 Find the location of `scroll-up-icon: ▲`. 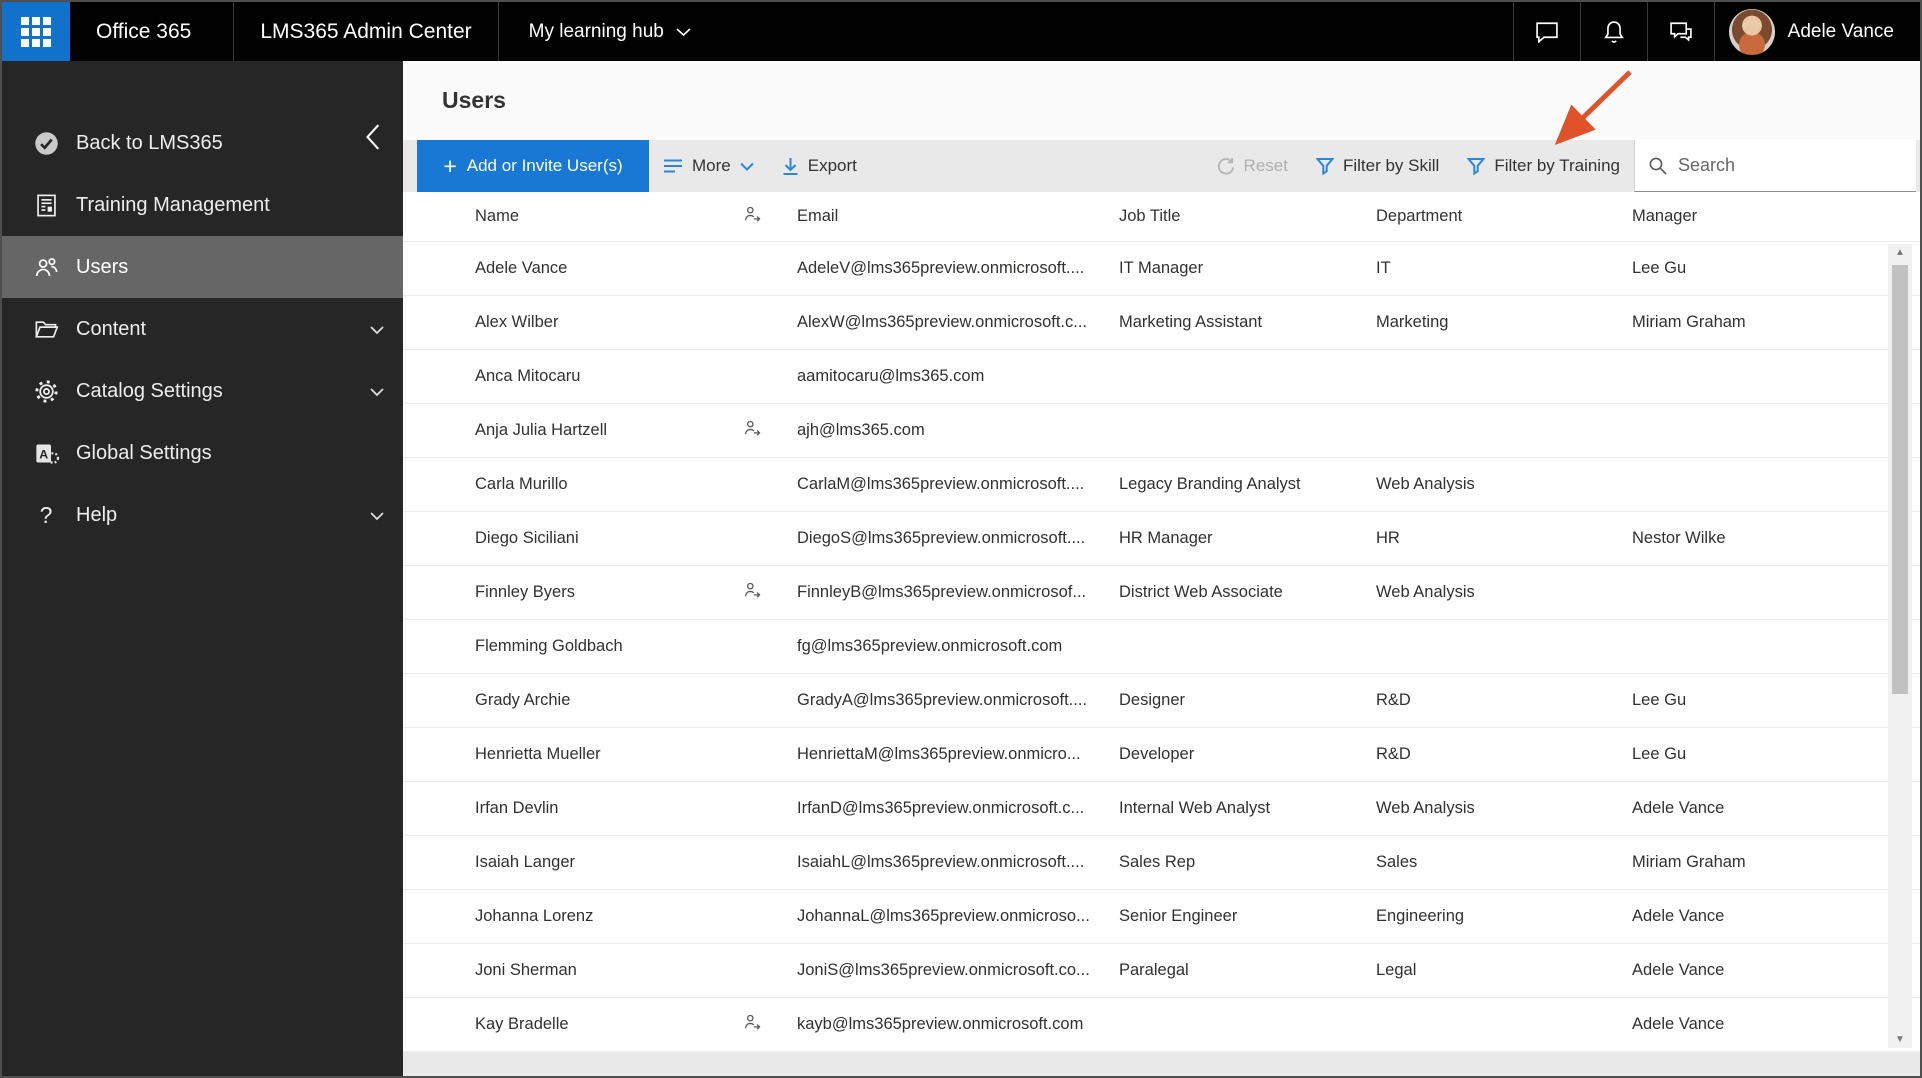

scroll-up-icon: ▲ is located at coordinates (1900, 252).